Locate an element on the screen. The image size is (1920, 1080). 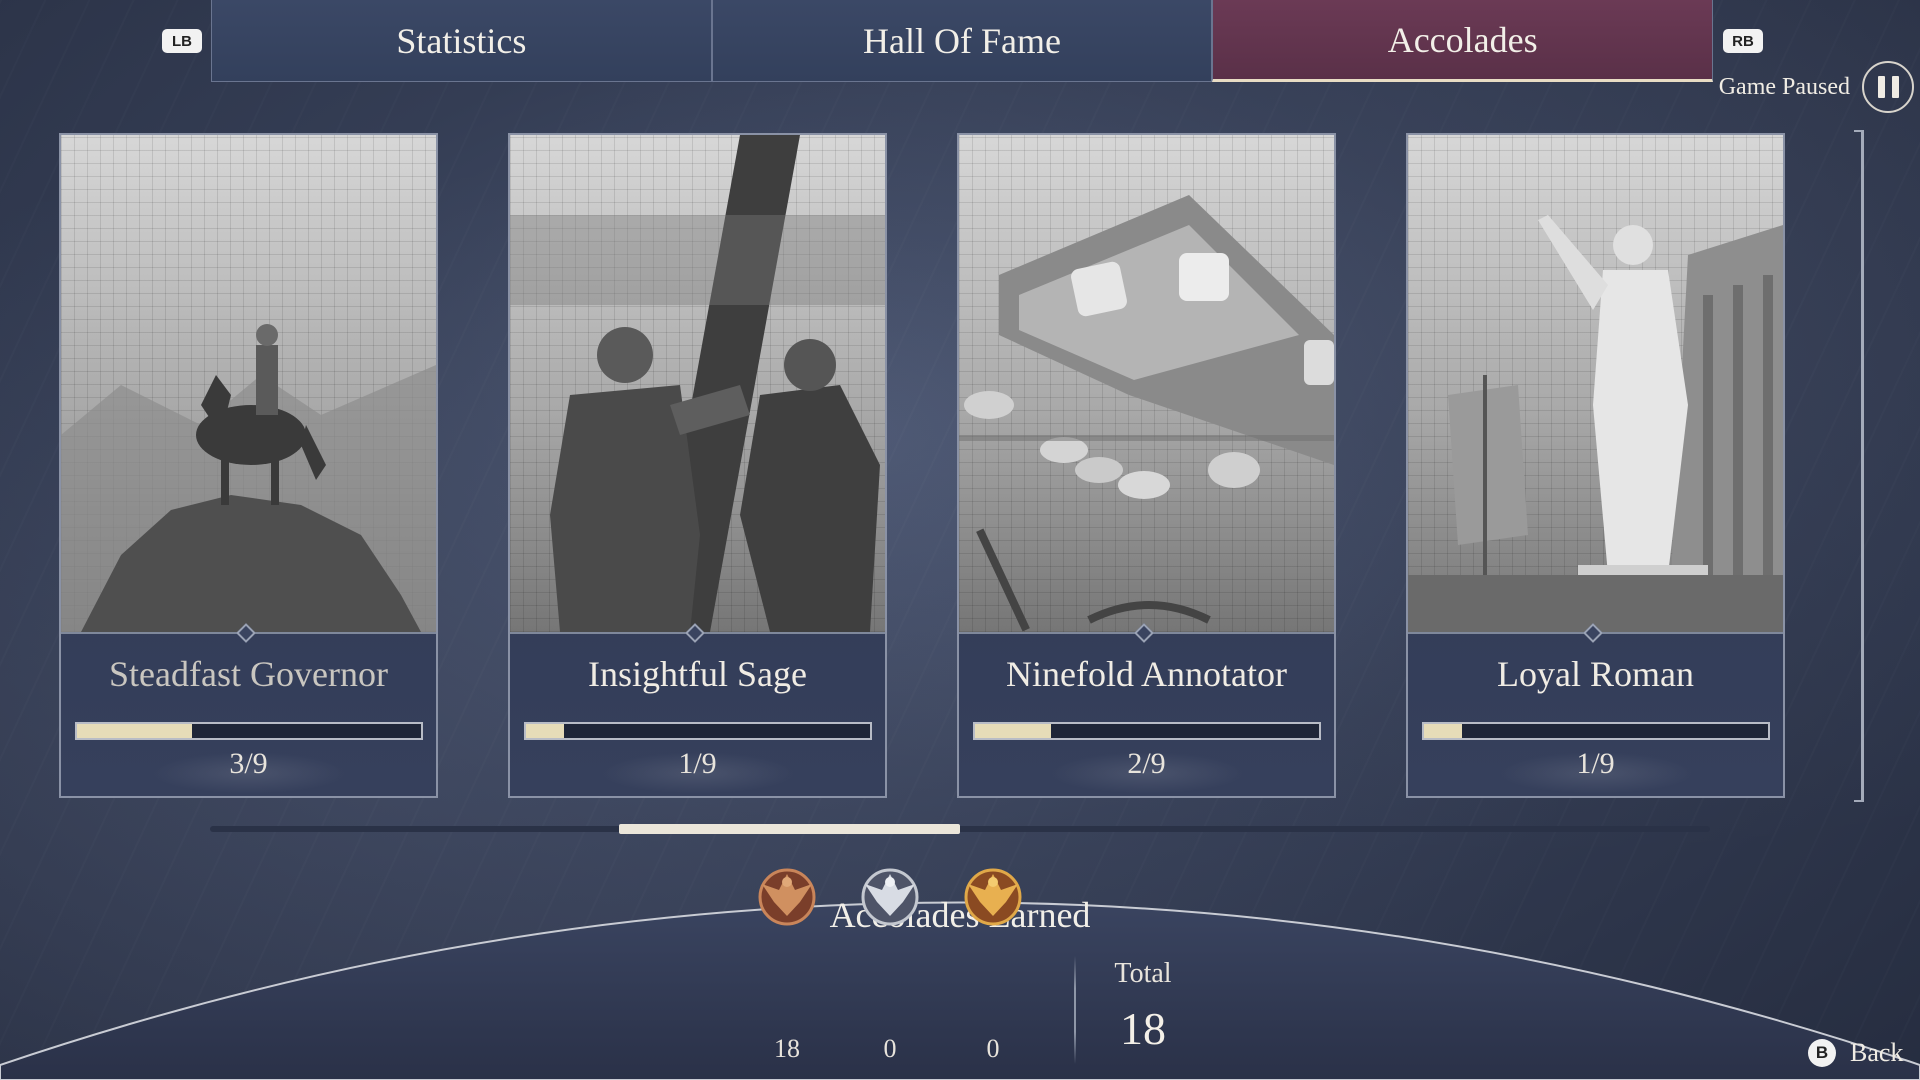
gold-medal-count: 0 is located at coordinates (993, 1048).